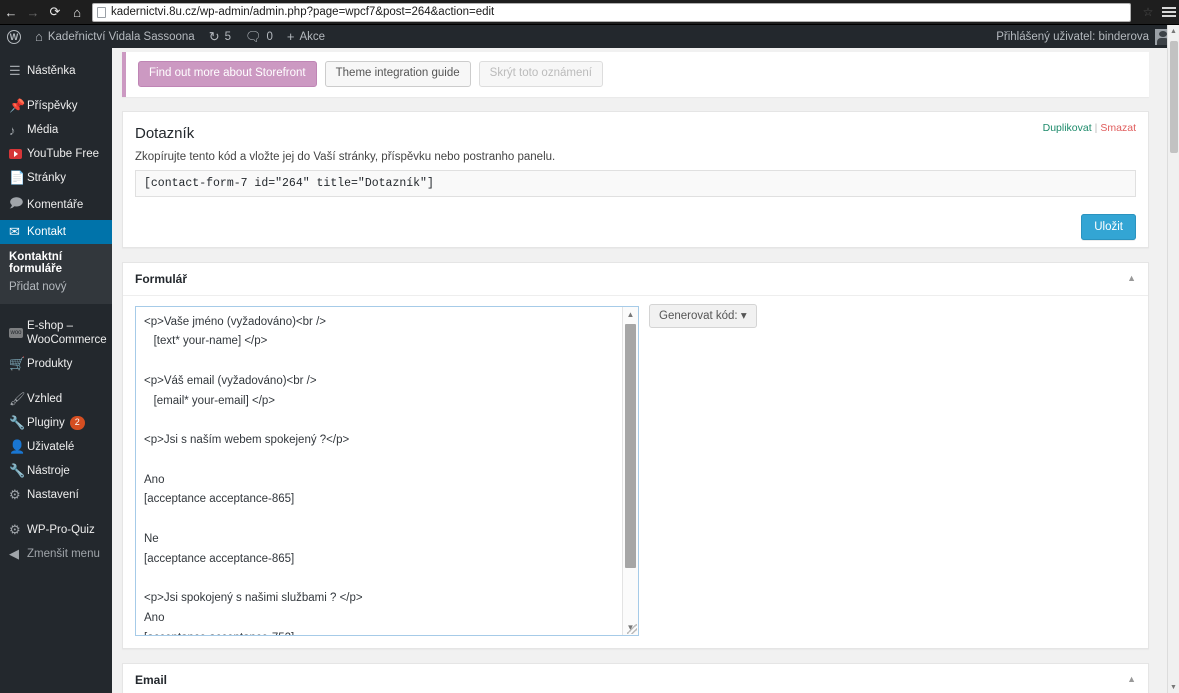 The image size is (1179, 693). Describe the element at coordinates (77, 422) in the screenshot. I see `plugin-update-badge: 2` at that location.